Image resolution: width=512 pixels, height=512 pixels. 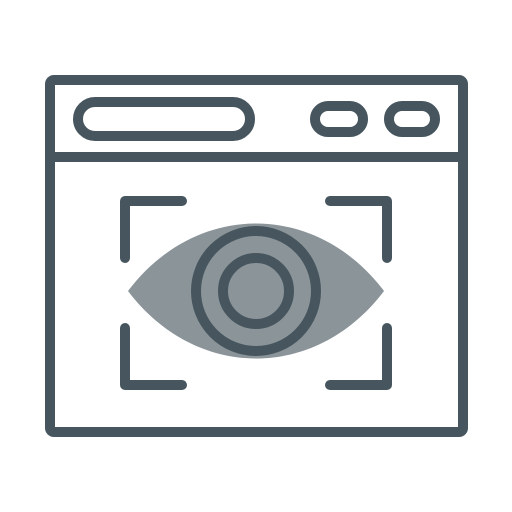 I want to click on address-bar-icon, so click(x=164, y=119).